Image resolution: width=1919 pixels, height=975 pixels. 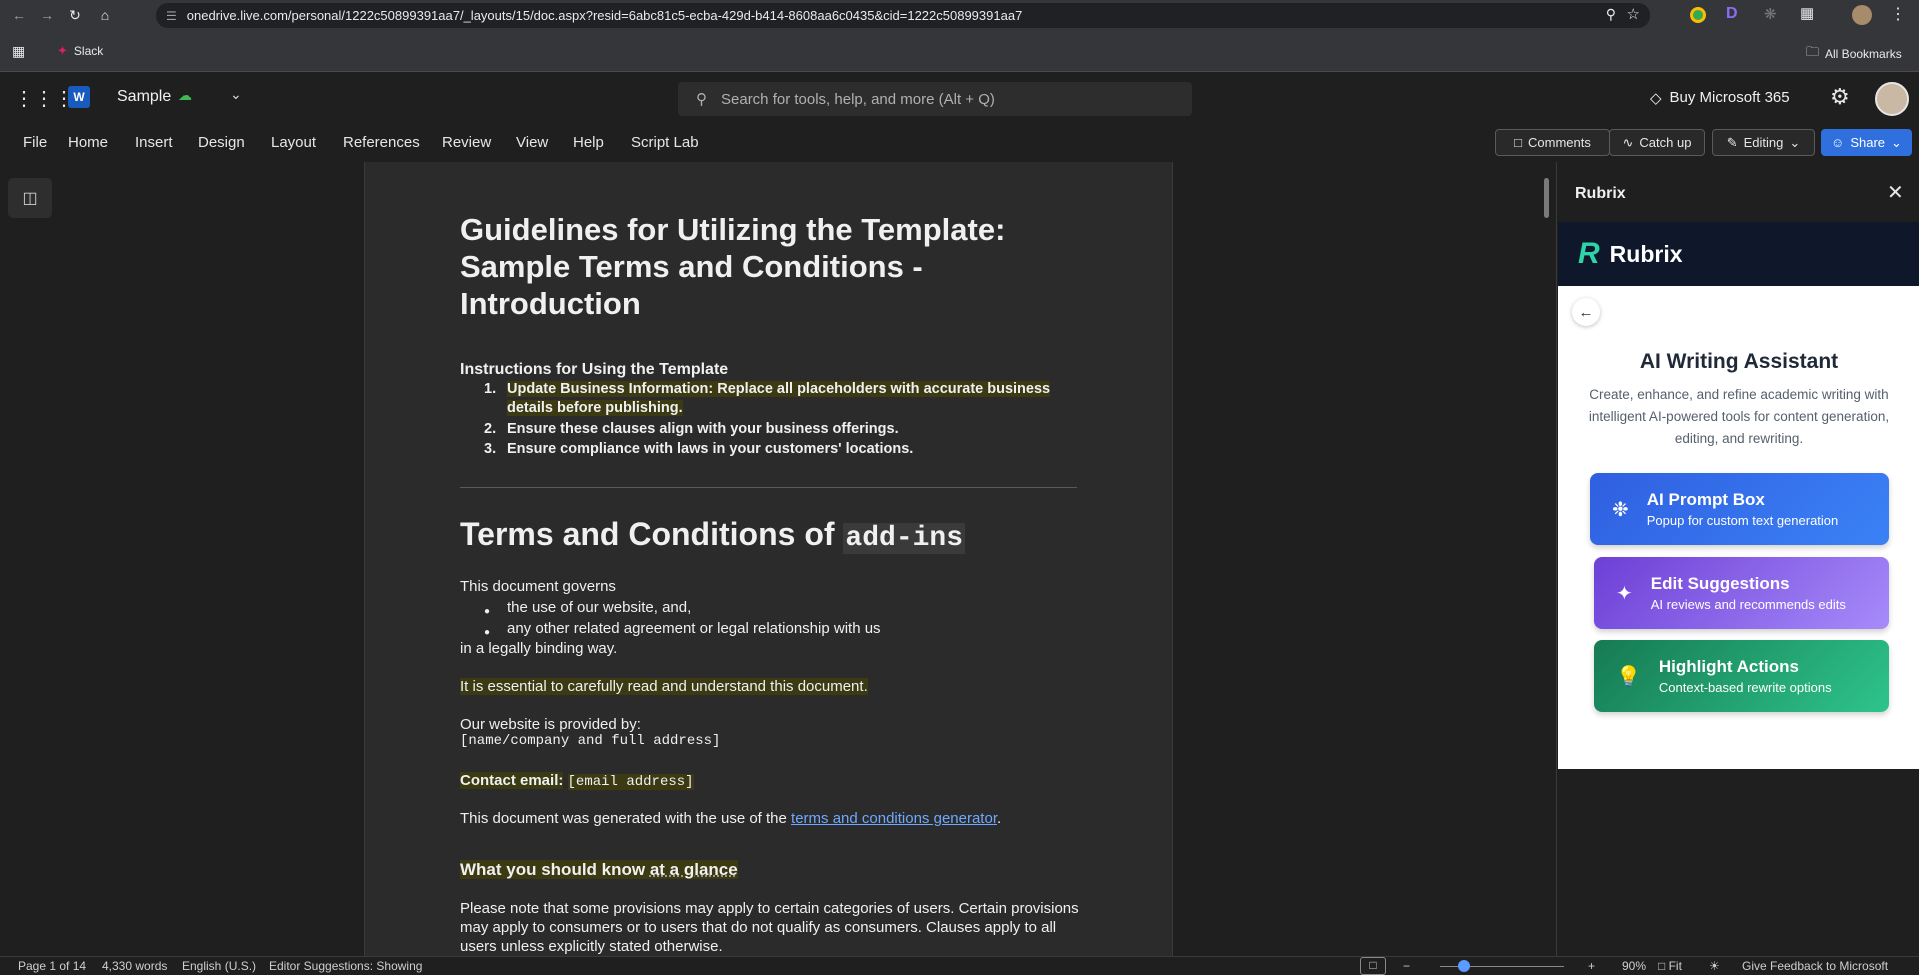 I want to click on apps-grid-icon: ▦, so click(x=18, y=51).